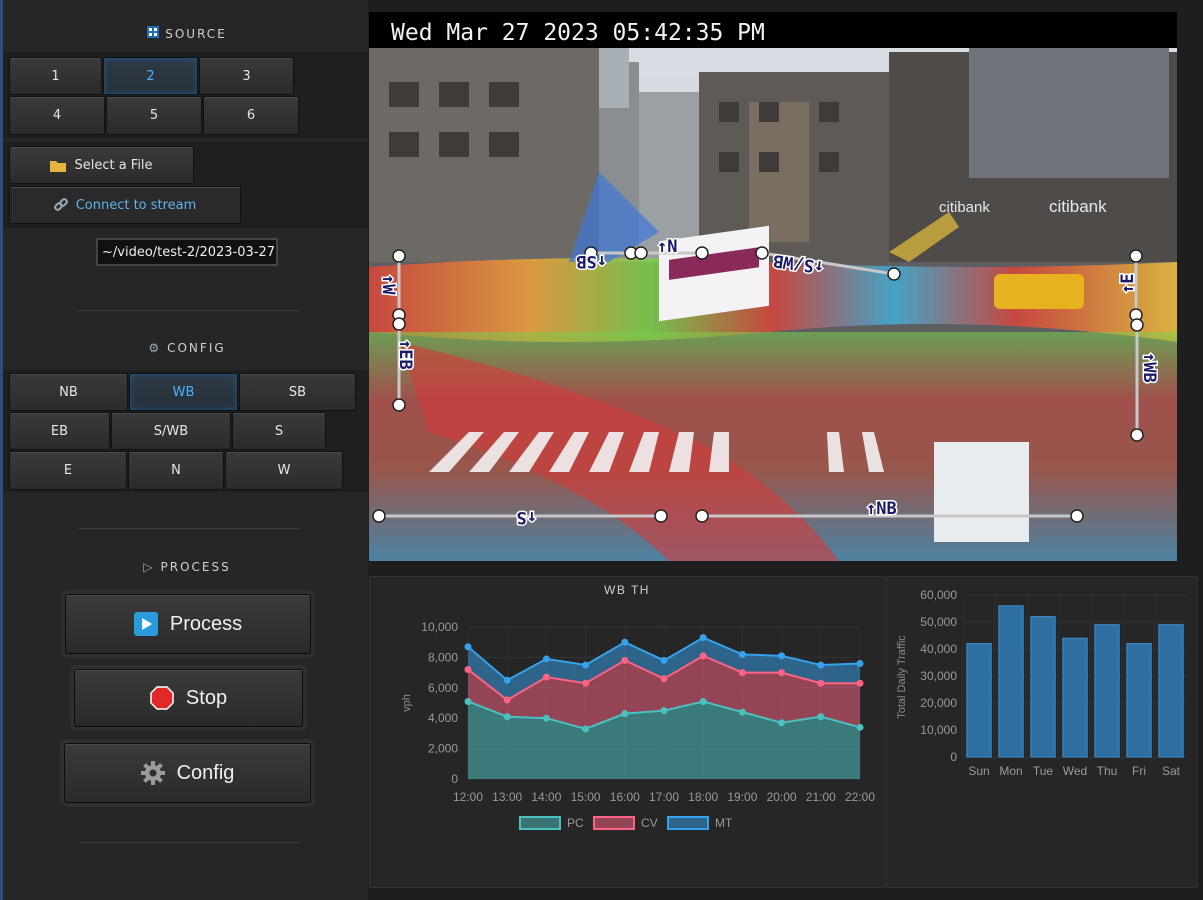 The height and width of the screenshot is (900, 1203). What do you see at coordinates (149, 567) in the screenshot?
I see `play-outline-icon: ▷` at bounding box center [149, 567].